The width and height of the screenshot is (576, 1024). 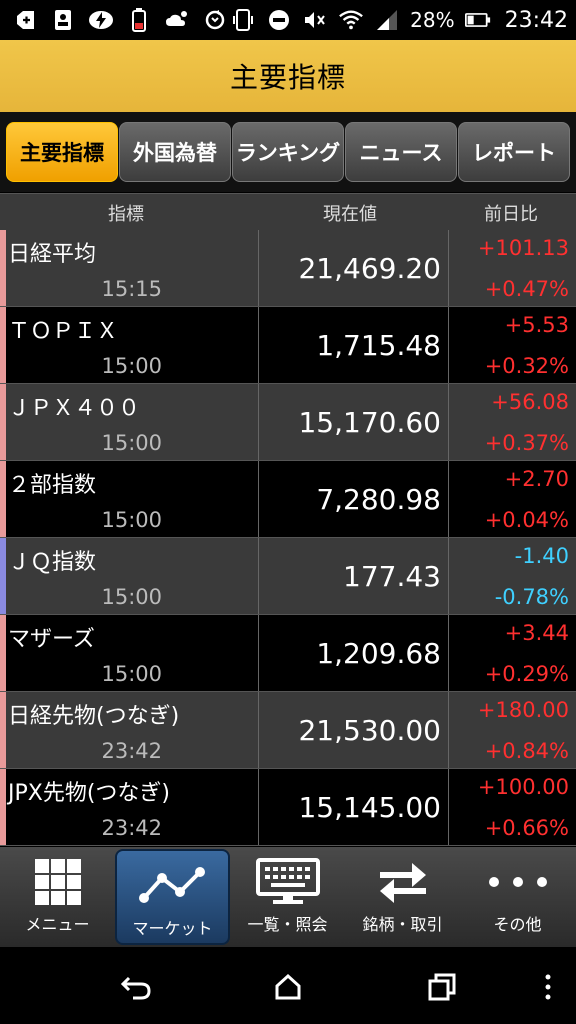 What do you see at coordinates (402, 924) in the screenshot?
I see `nav-label: 銘柄・取引` at bounding box center [402, 924].